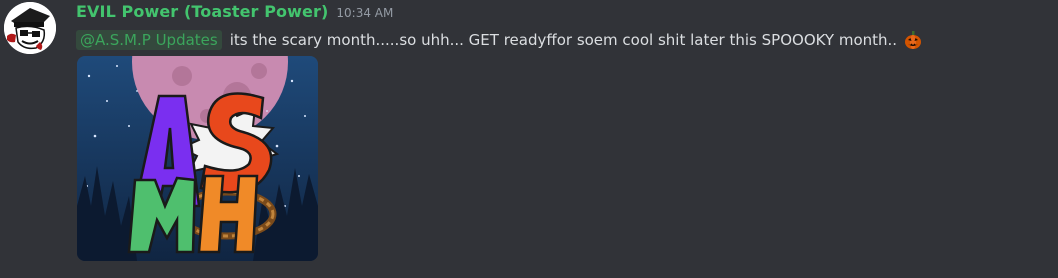 This screenshot has height=278, width=1058. What do you see at coordinates (202, 11) in the screenshot?
I see `username: EVIL Power (Toaster Power)` at bounding box center [202, 11].